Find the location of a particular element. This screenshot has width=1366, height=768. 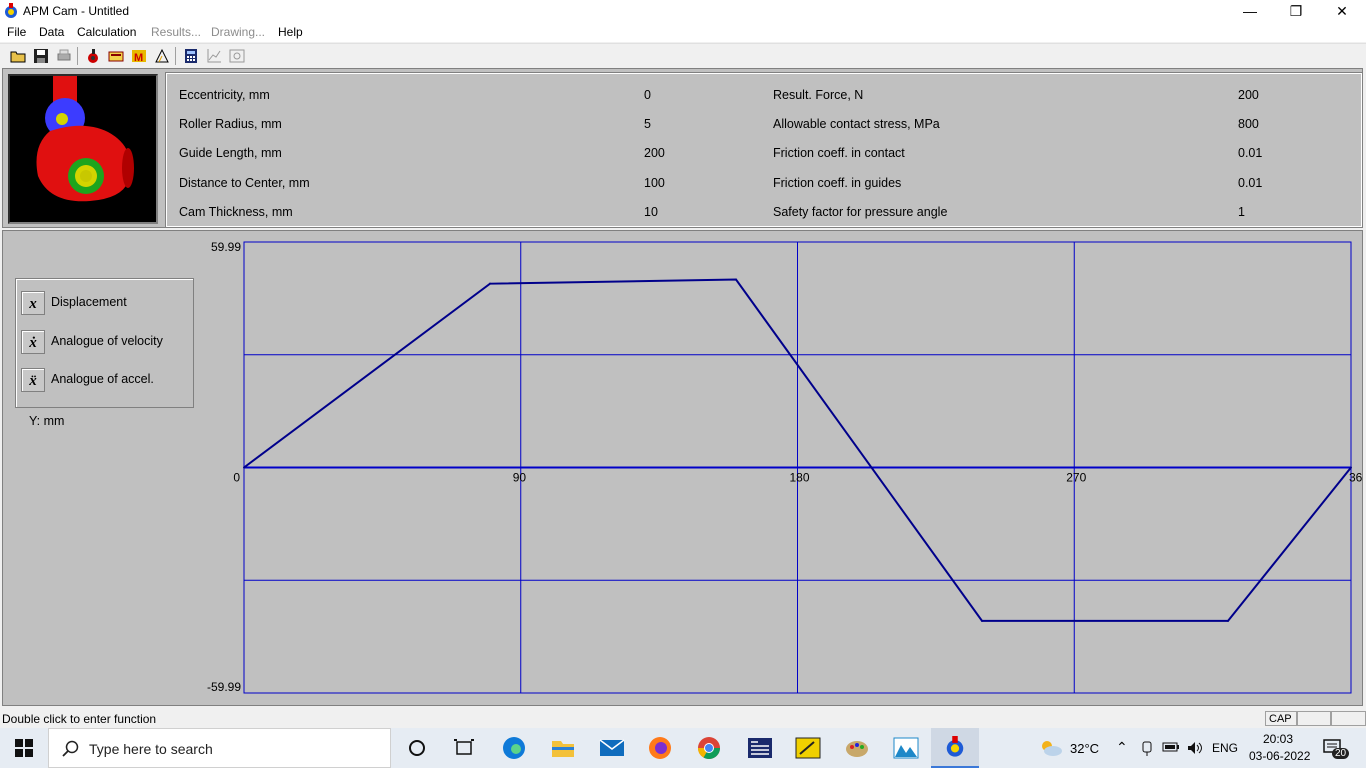

x-tick-label: 270 is located at coordinates (1076, 478).